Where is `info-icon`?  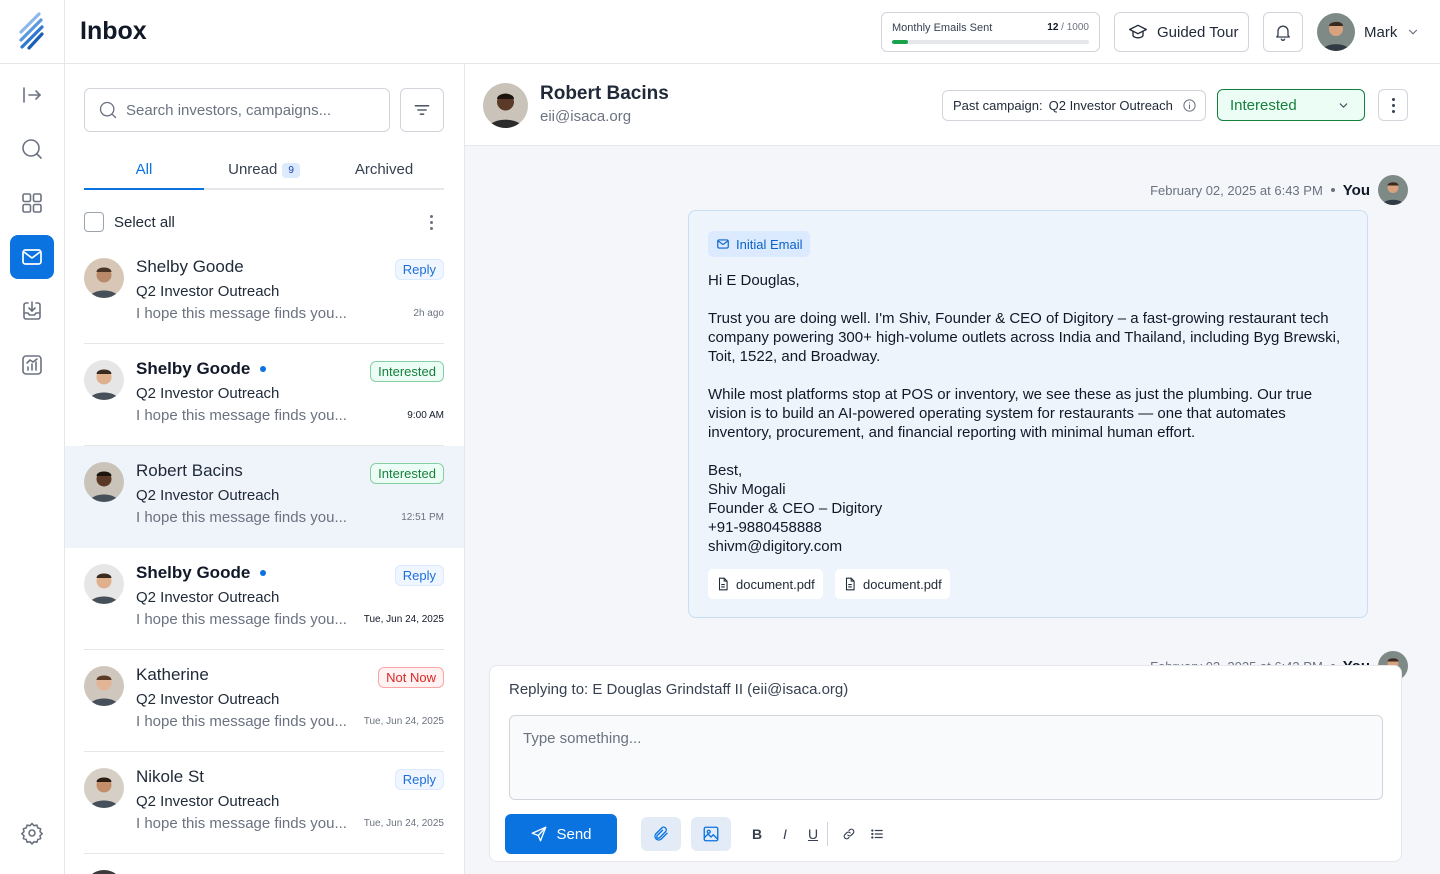 info-icon is located at coordinates (1189, 105).